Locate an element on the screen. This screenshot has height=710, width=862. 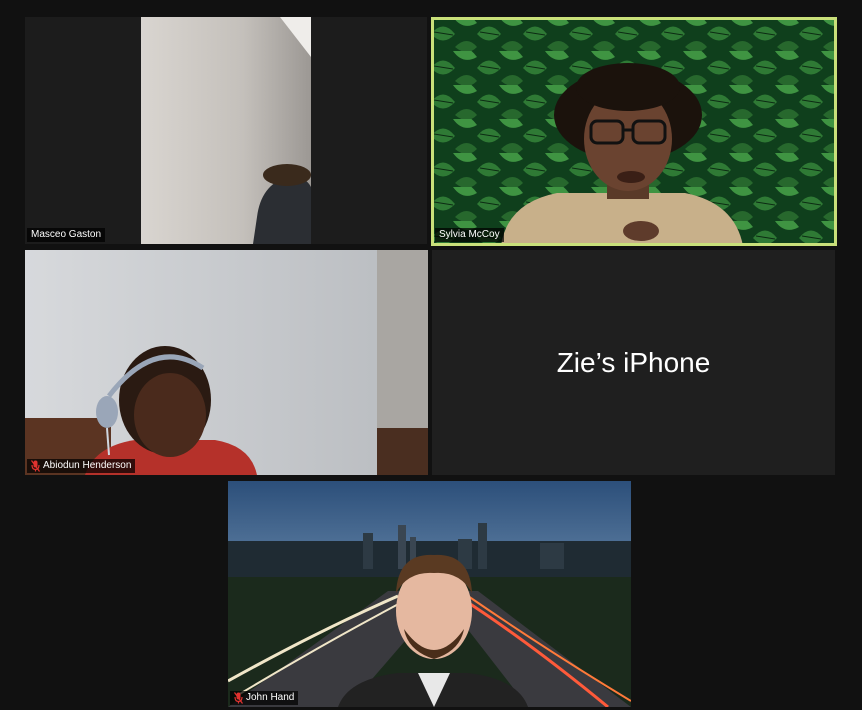
participant-name: John Hand is located at coordinates (270, 697).